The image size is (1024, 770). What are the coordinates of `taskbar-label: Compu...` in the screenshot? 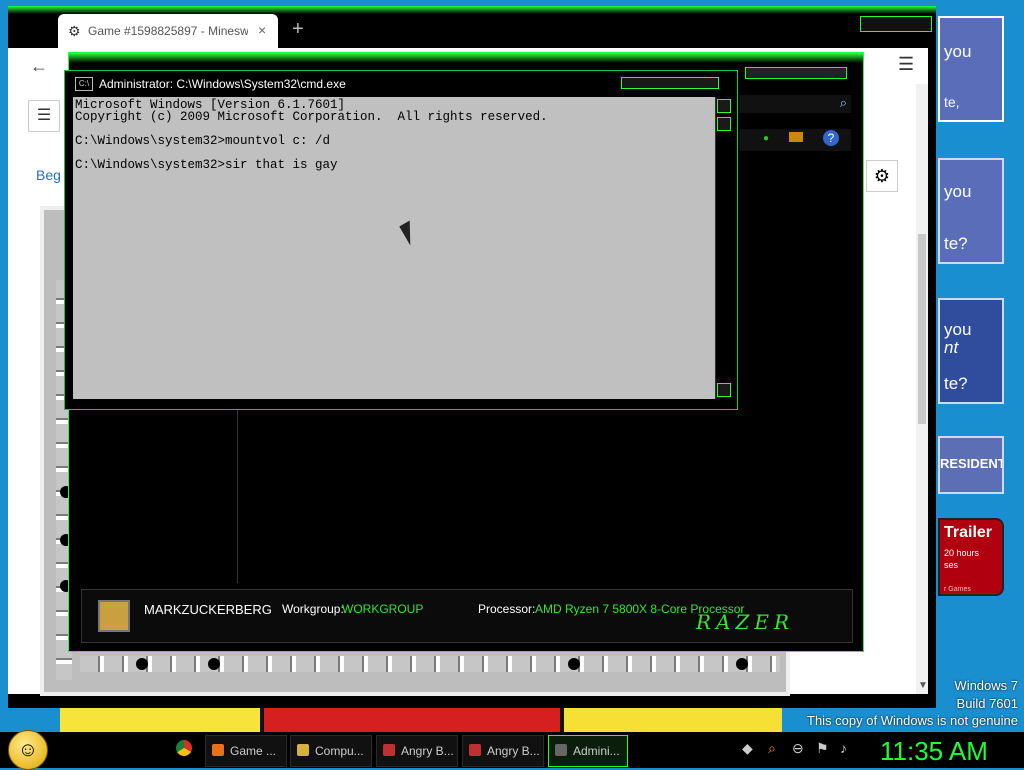 It's located at (339, 751).